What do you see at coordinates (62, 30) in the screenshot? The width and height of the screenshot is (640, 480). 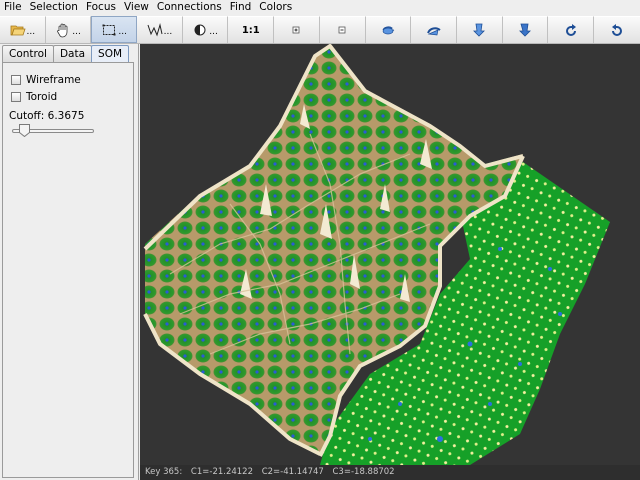 I see `hand-pan-icon` at bounding box center [62, 30].